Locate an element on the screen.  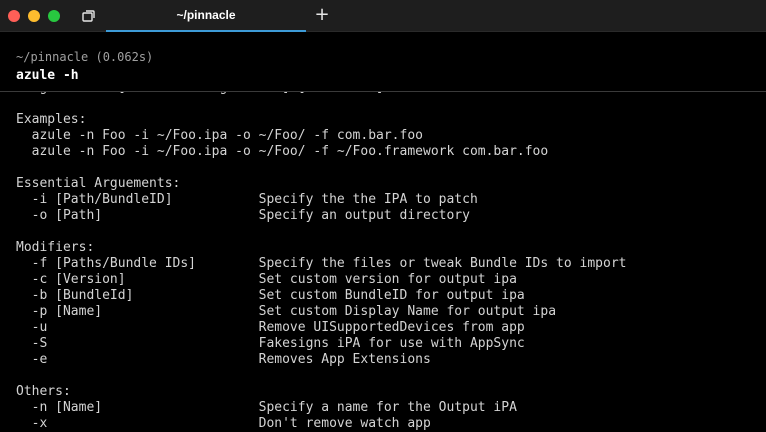
output-line: Modifiers: is located at coordinates (55, 247).